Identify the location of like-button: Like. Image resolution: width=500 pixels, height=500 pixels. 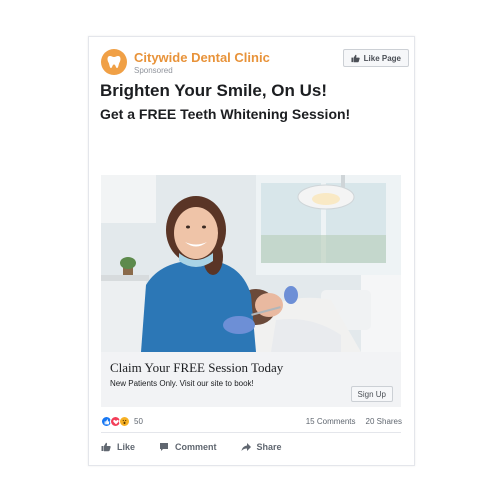
(118, 447).